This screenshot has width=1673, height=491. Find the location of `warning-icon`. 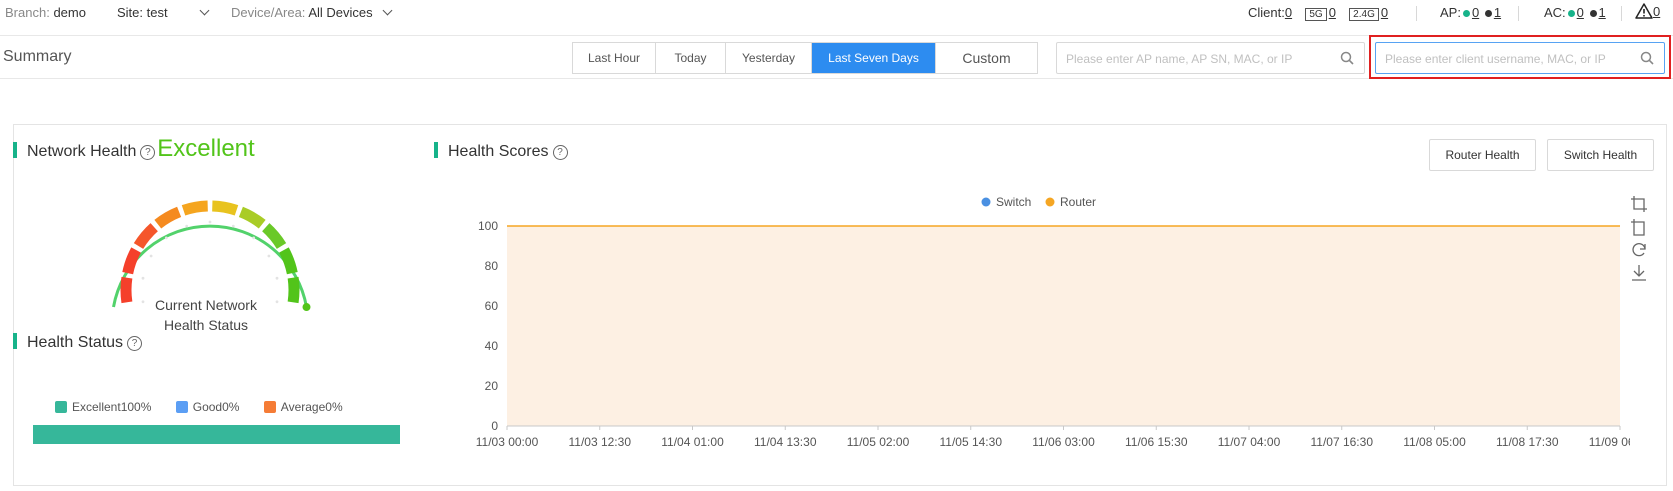

warning-icon is located at coordinates (1644, 11).